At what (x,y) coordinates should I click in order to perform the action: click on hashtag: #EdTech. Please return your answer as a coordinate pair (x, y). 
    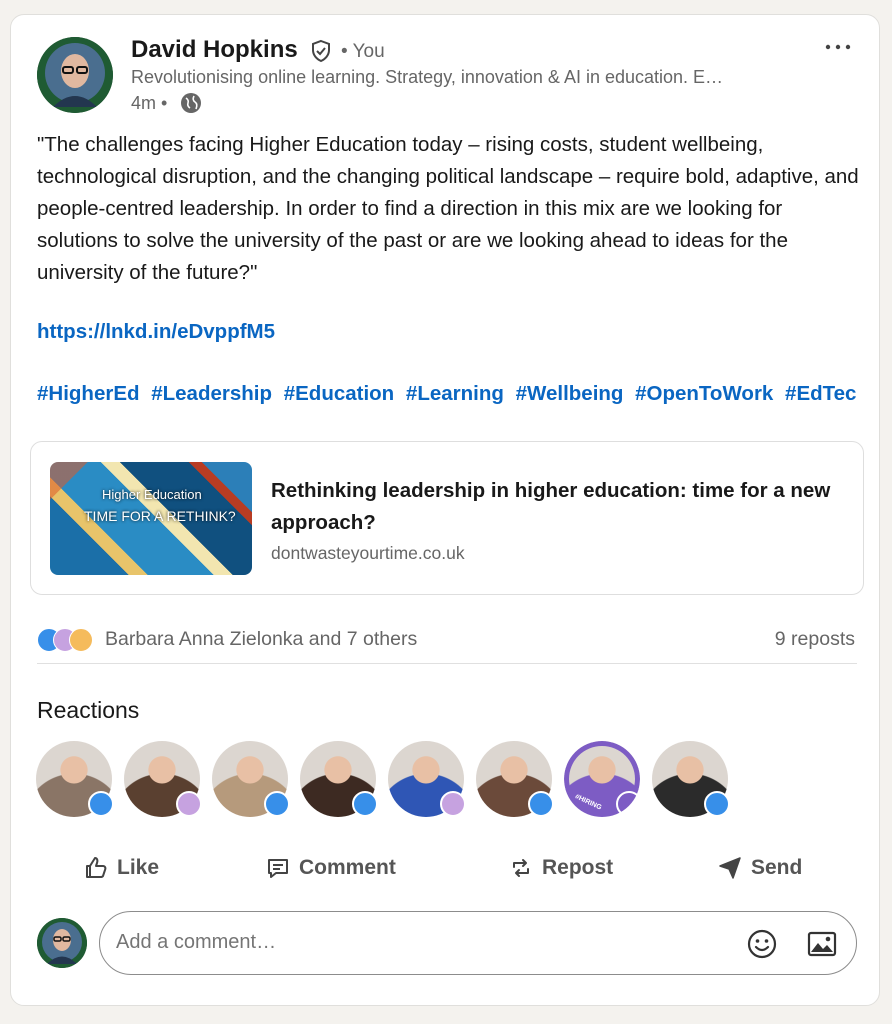
    Looking at the image, I should click on (821, 393).